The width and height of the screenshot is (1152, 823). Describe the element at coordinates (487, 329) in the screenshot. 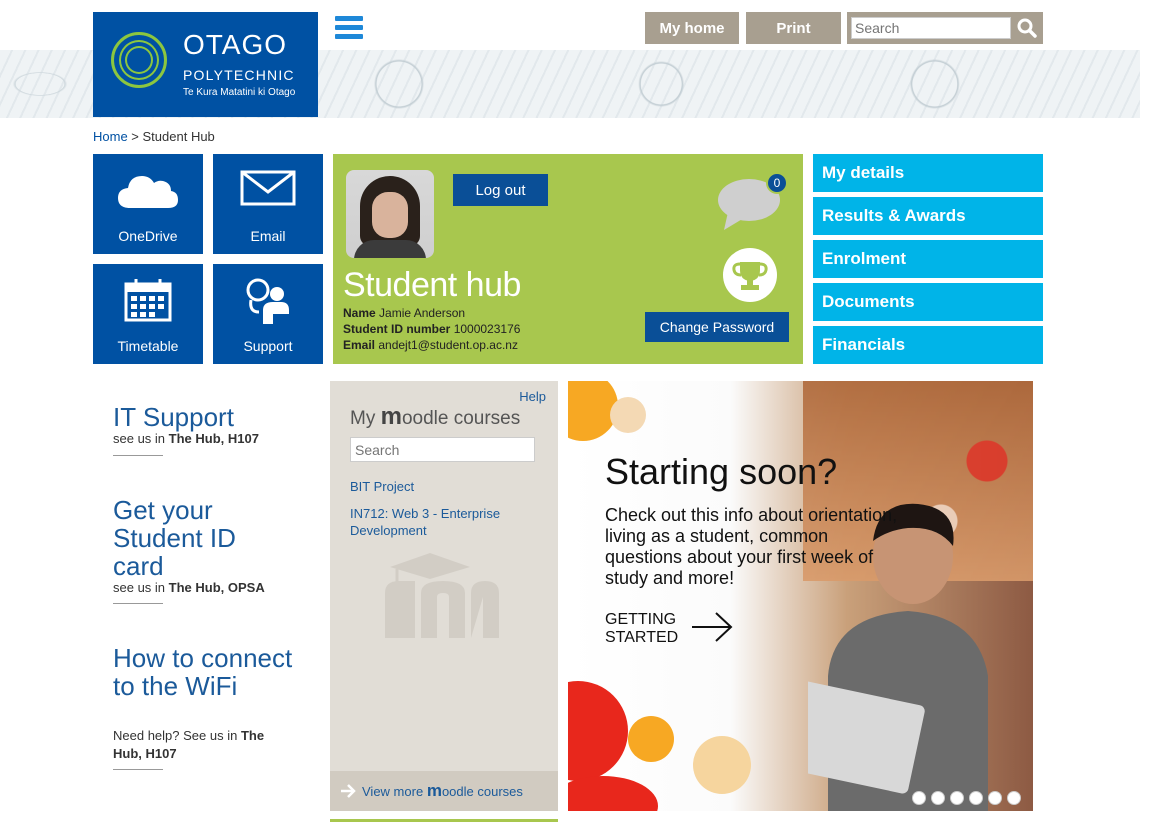

I see `student-id: 1000023176` at that location.